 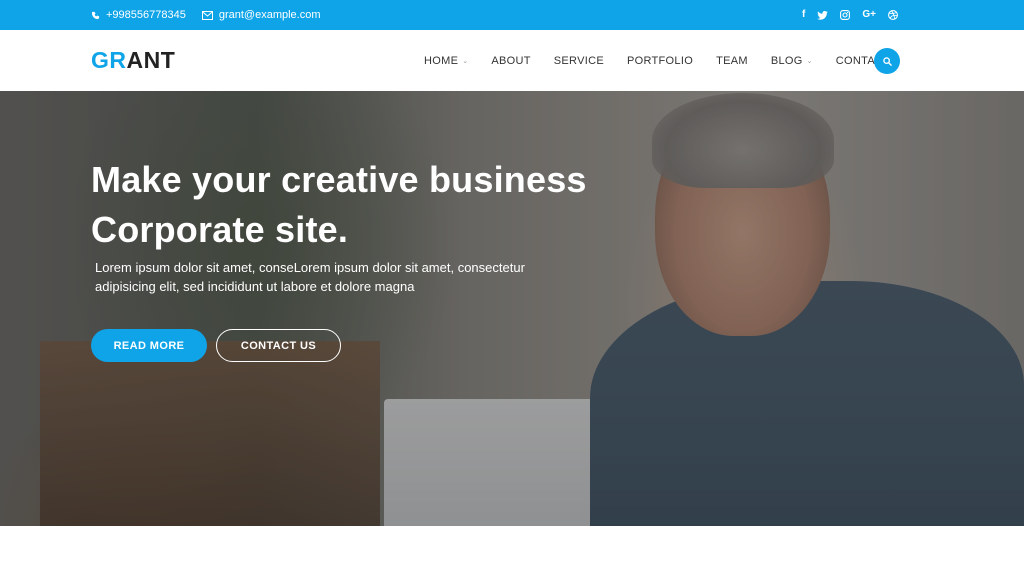 I want to click on envelope-icon, so click(x=207, y=15).